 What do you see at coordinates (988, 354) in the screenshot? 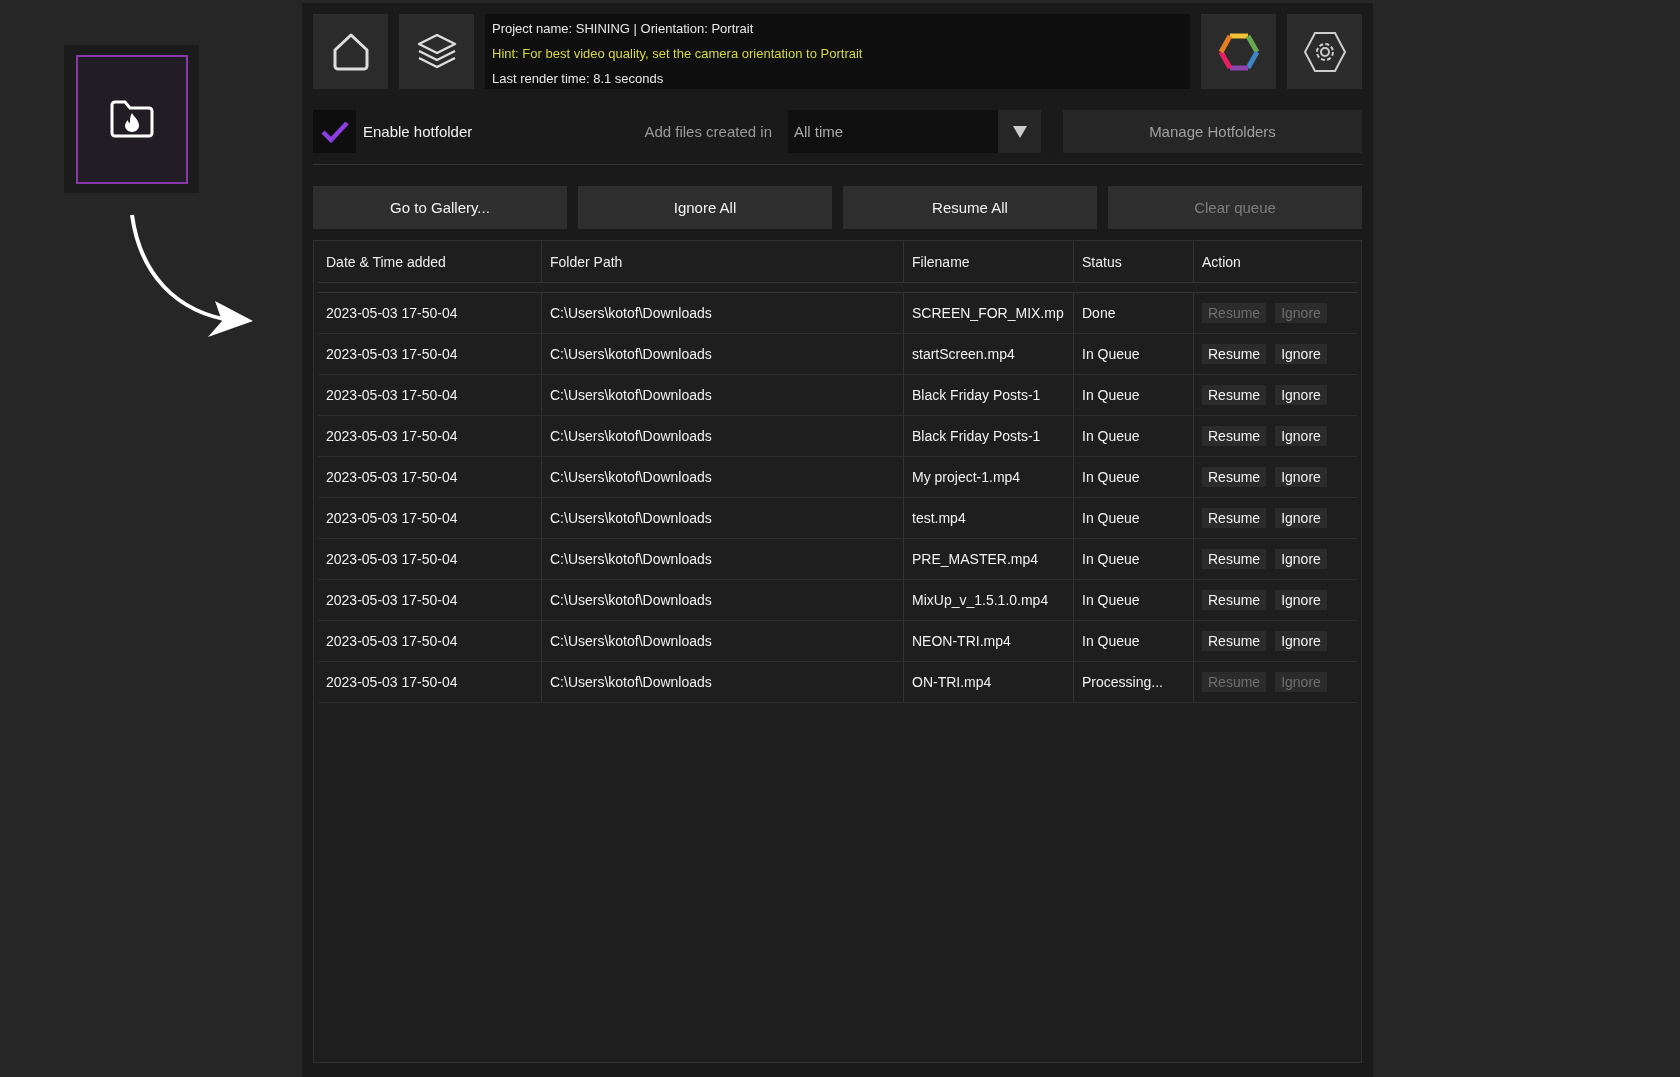
I see `table-cell: startScreen.mp4` at bounding box center [988, 354].